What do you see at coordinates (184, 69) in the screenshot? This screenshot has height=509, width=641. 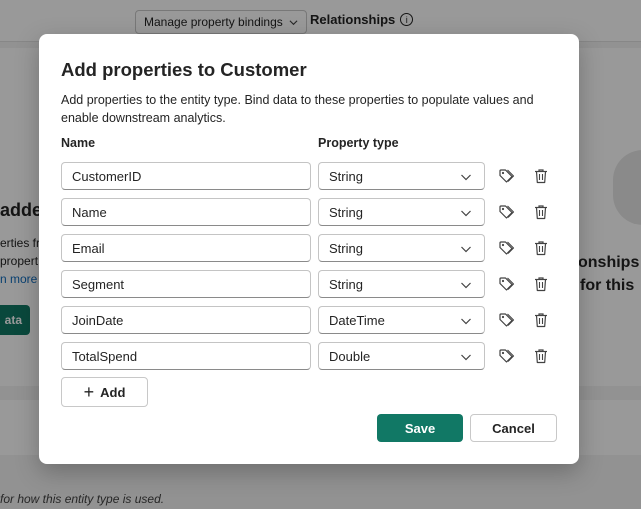 I see `dialog-title: Add properties to Customer` at bounding box center [184, 69].